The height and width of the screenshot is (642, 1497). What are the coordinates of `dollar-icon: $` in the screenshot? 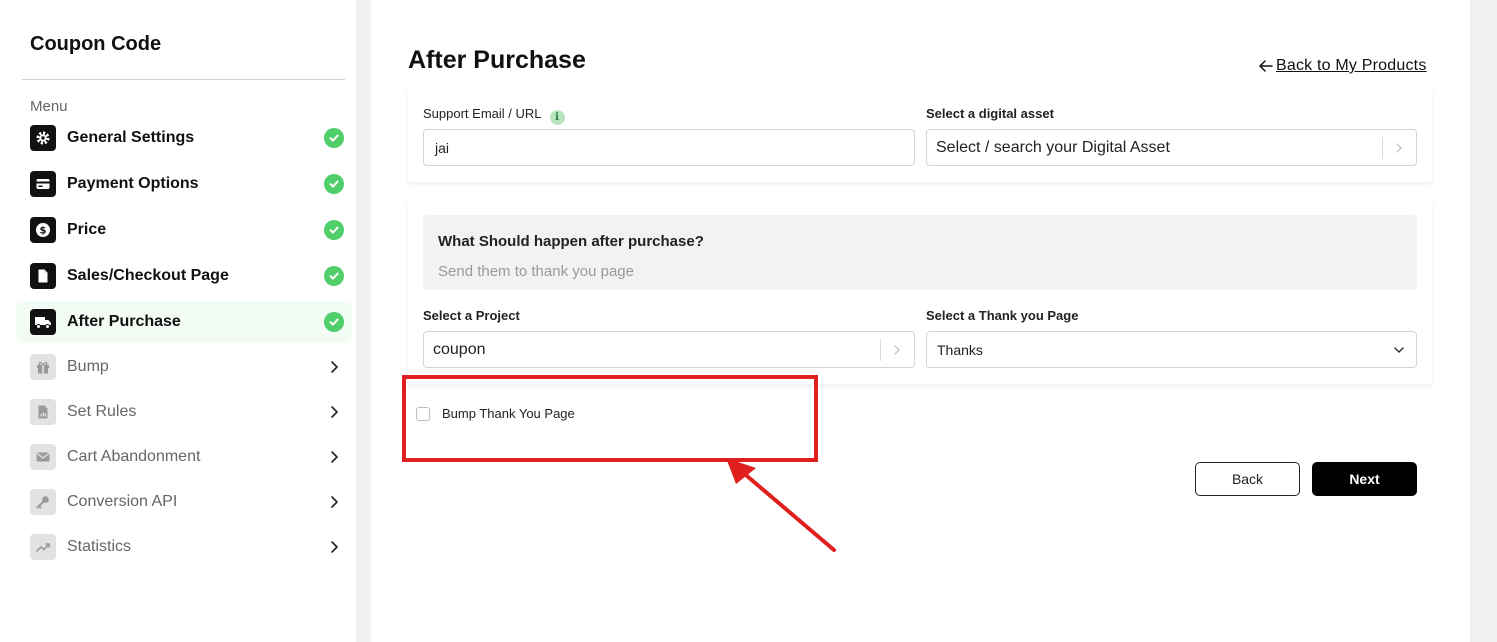 It's located at (43, 230).